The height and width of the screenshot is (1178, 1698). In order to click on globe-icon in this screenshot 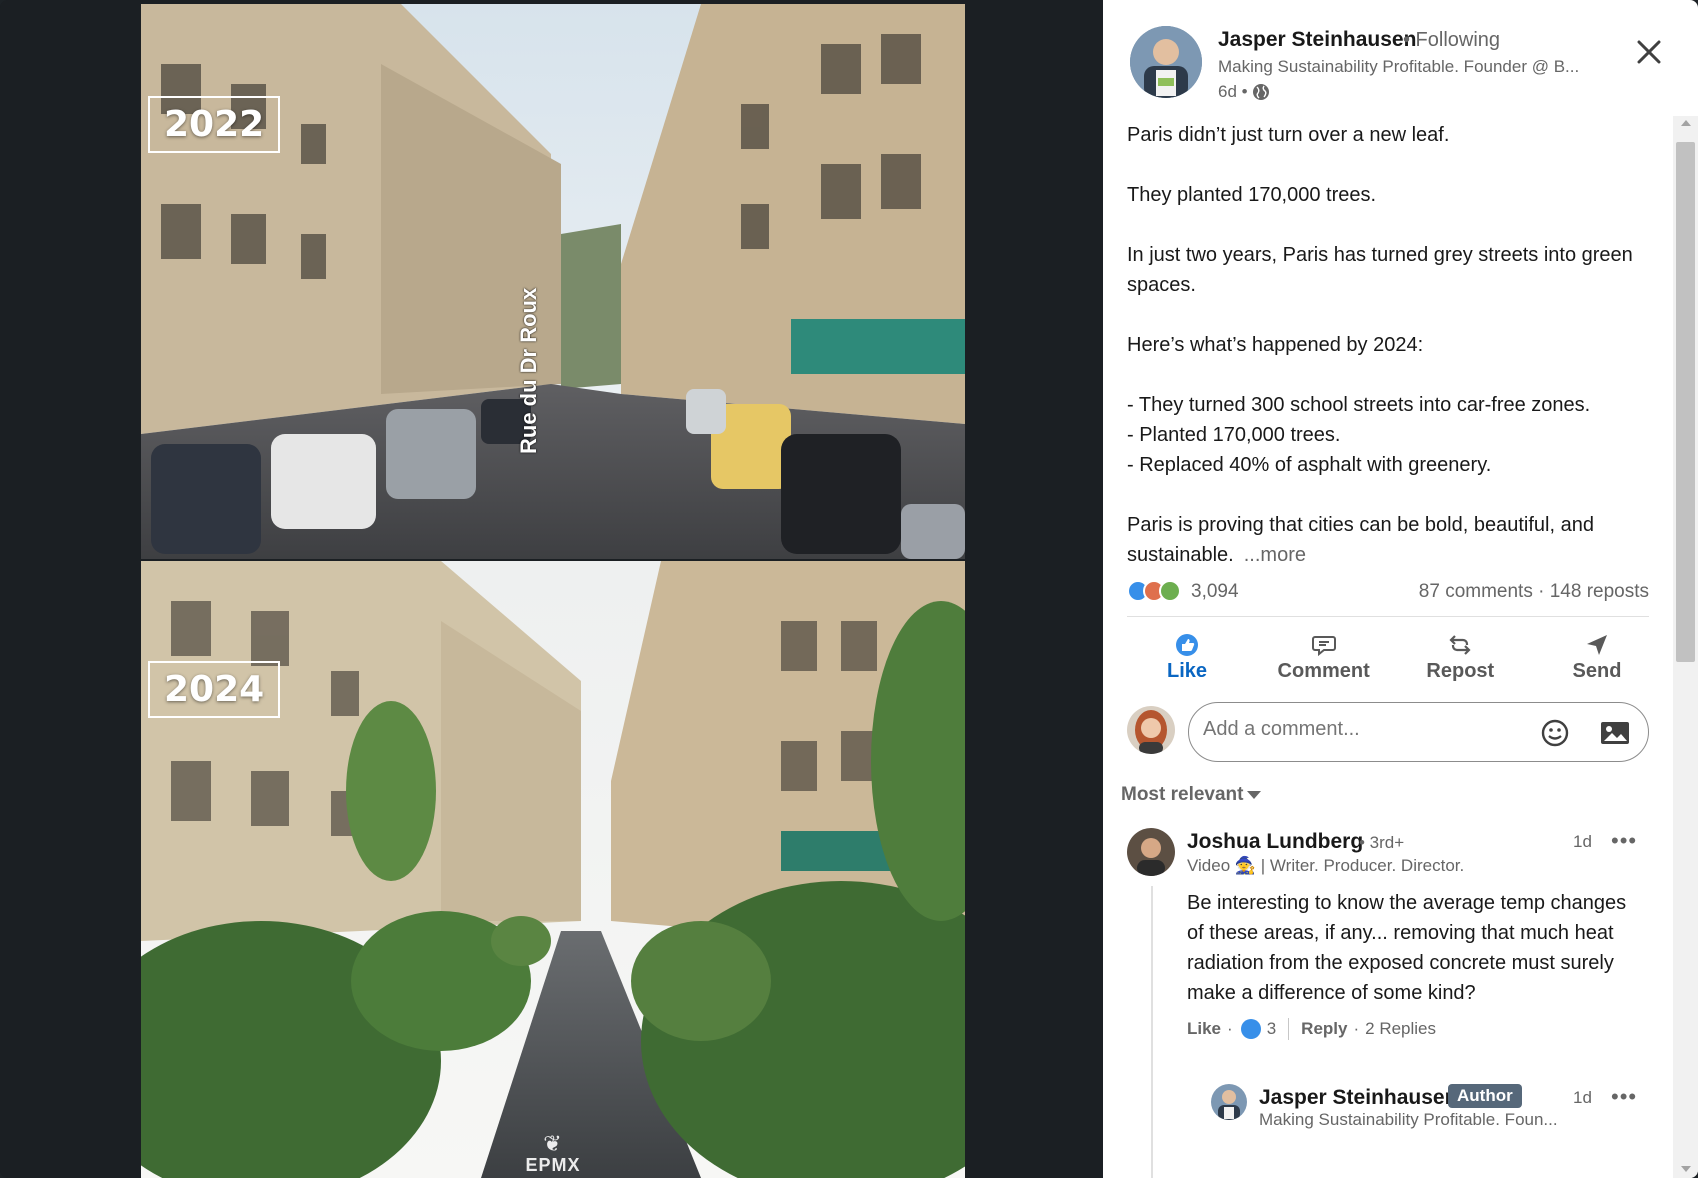, I will do `click(1260, 92)`.